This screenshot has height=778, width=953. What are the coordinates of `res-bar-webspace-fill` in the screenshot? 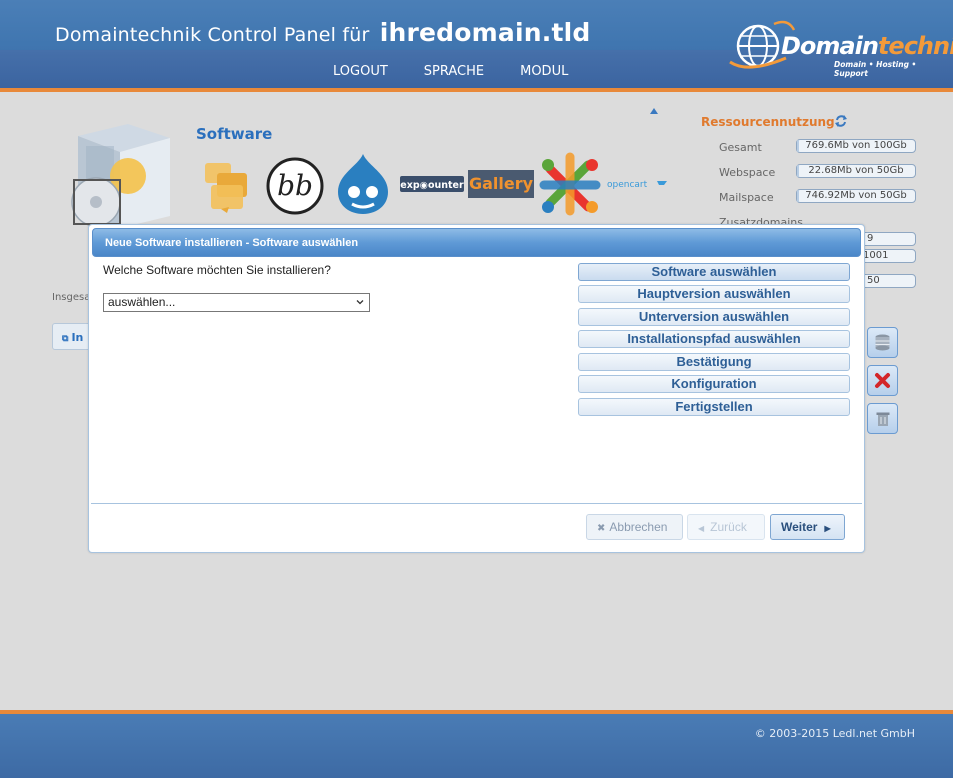 It's located at (798, 171).